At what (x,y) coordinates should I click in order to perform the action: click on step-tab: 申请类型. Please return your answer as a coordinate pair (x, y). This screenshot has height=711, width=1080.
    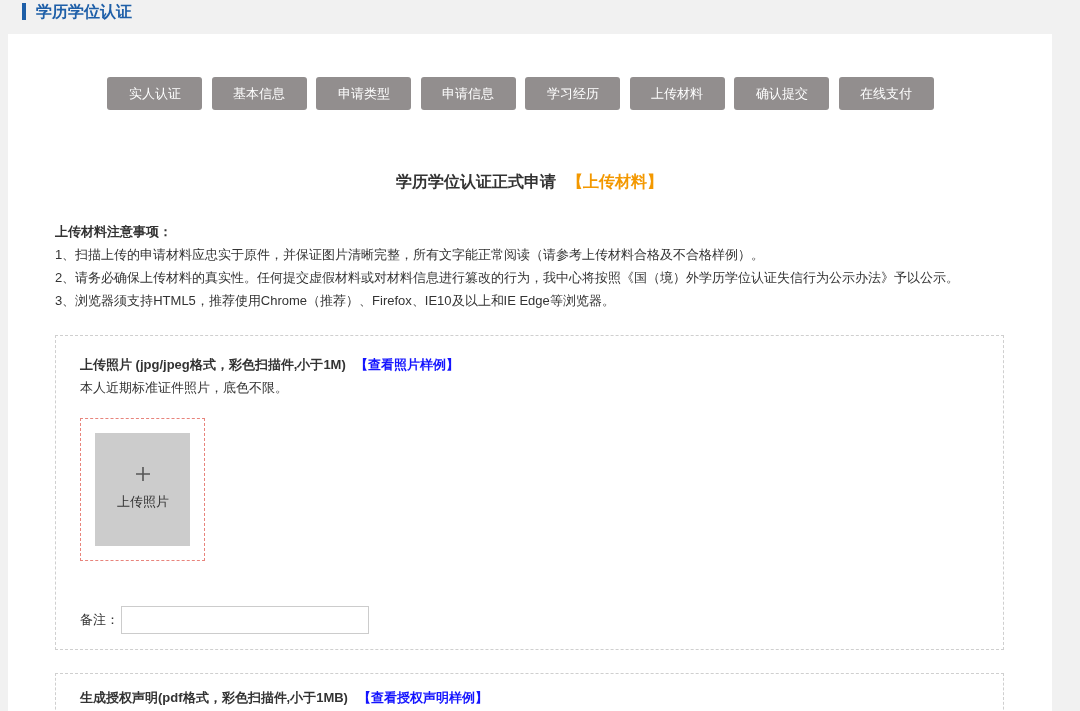
    Looking at the image, I should click on (363, 93).